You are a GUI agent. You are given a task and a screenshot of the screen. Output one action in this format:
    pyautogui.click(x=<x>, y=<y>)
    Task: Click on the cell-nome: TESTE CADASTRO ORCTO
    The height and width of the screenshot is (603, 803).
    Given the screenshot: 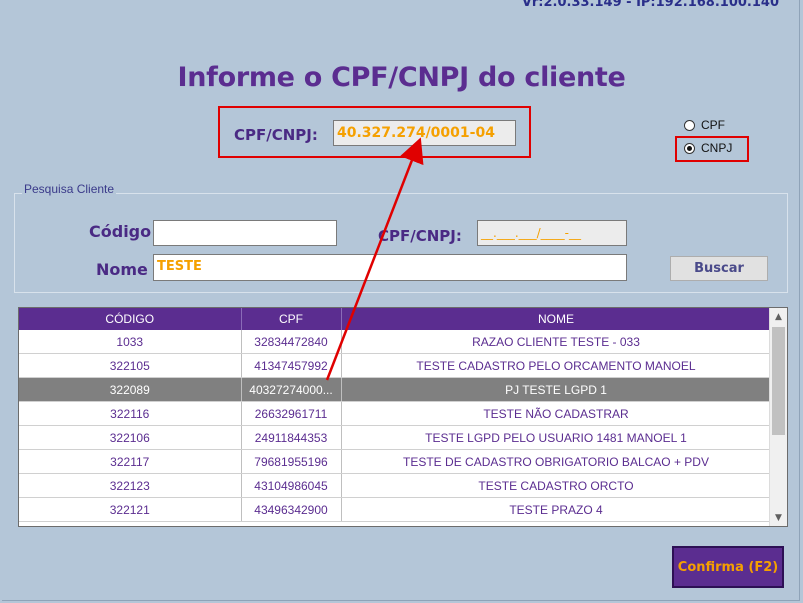 What is the action you would take?
    pyautogui.click(x=556, y=485)
    